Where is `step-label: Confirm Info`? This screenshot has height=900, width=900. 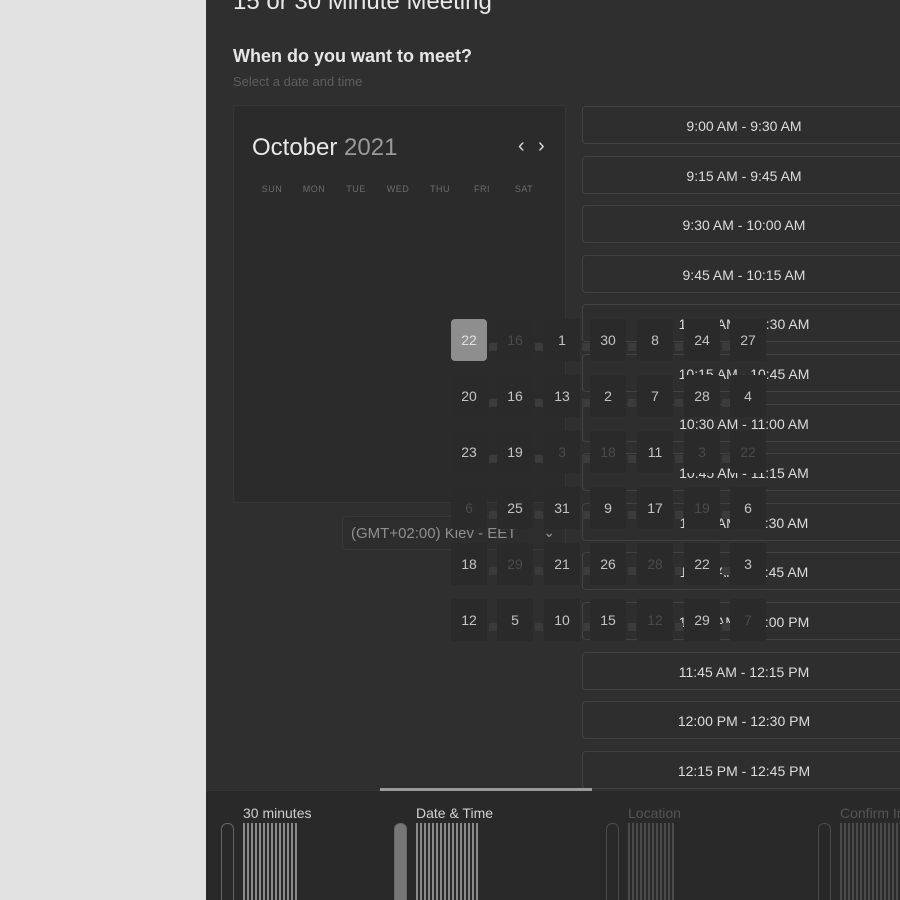 step-label: Confirm Info is located at coordinates (870, 813).